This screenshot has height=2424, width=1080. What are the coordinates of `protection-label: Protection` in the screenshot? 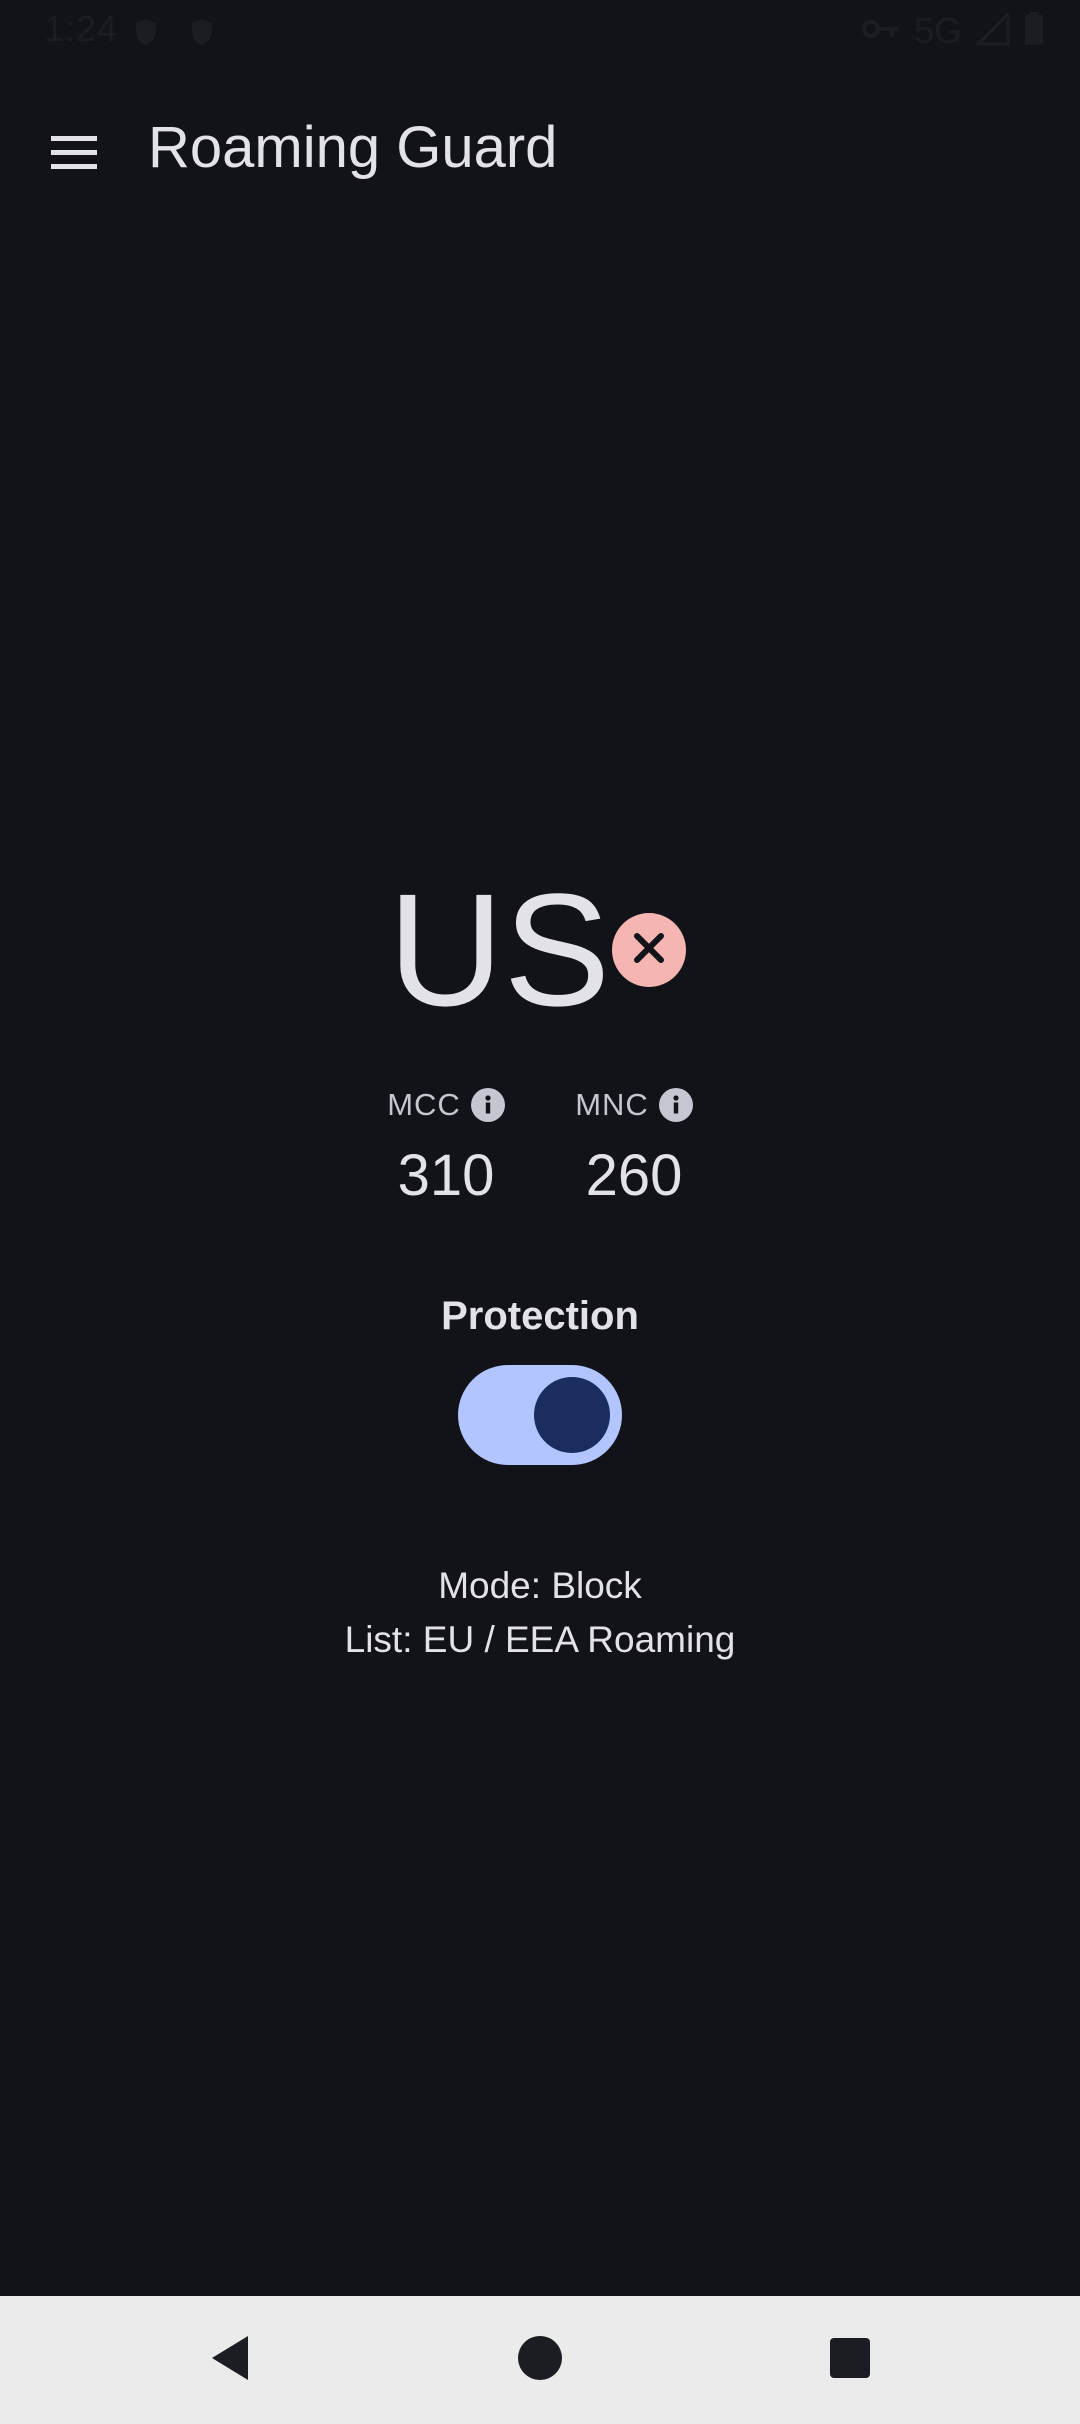 It's located at (540, 1316).